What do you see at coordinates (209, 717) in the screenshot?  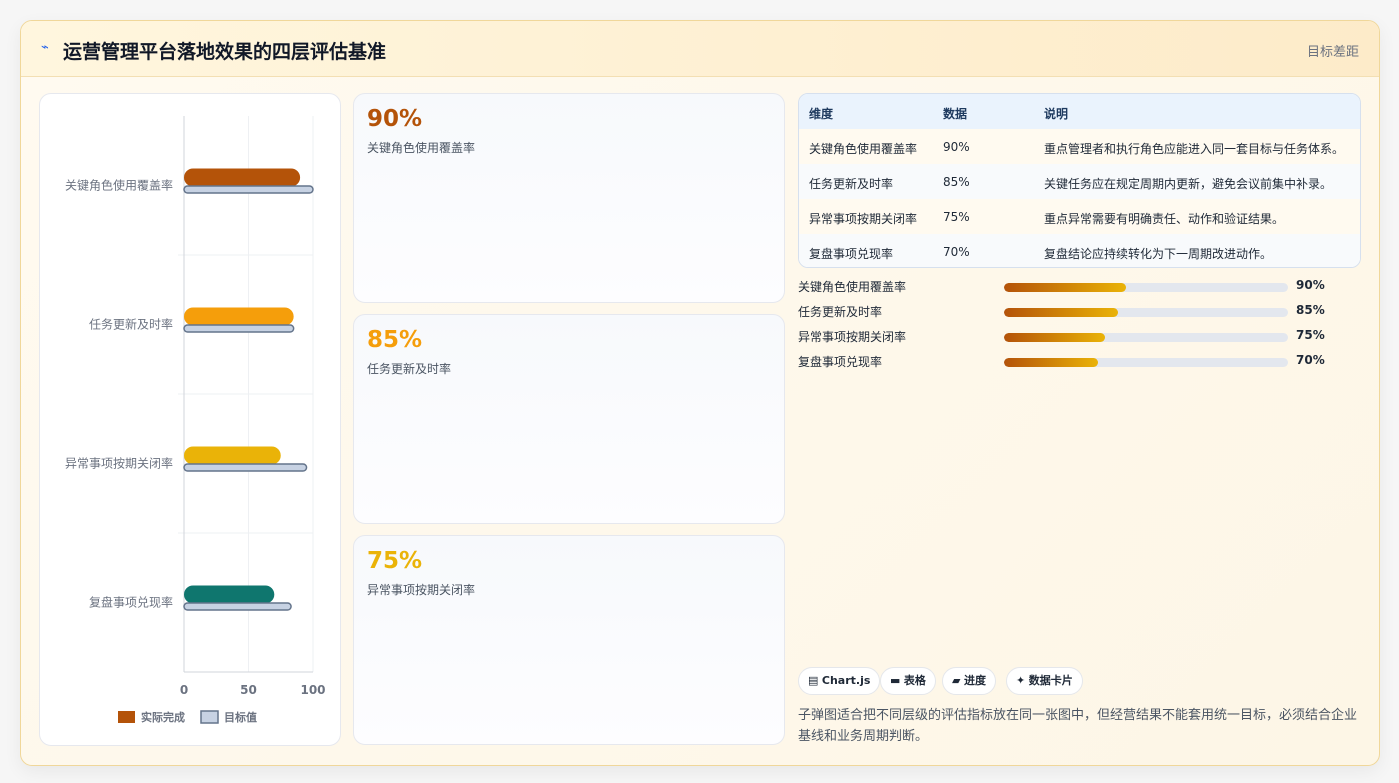 I see `legend-swatch-target` at bounding box center [209, 717].